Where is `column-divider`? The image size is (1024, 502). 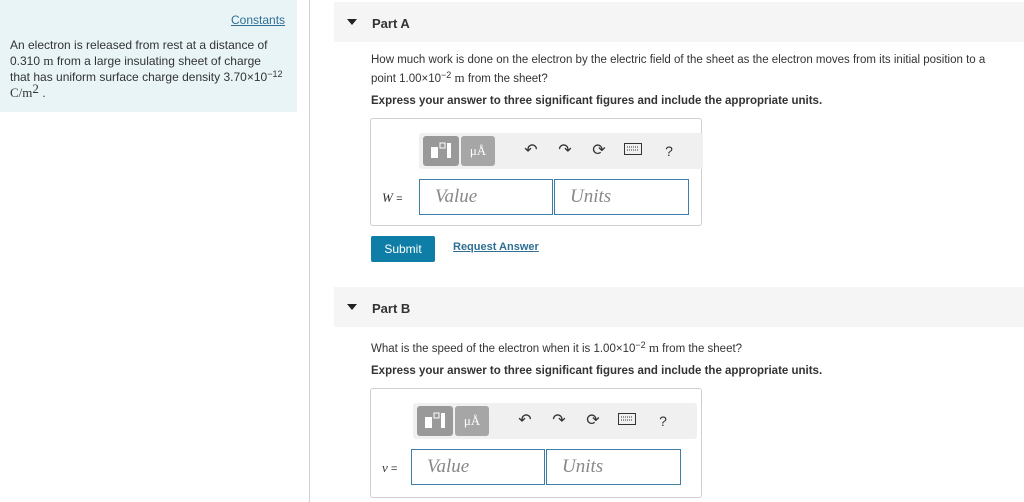
column-divider is located at coordinates (309, 251).